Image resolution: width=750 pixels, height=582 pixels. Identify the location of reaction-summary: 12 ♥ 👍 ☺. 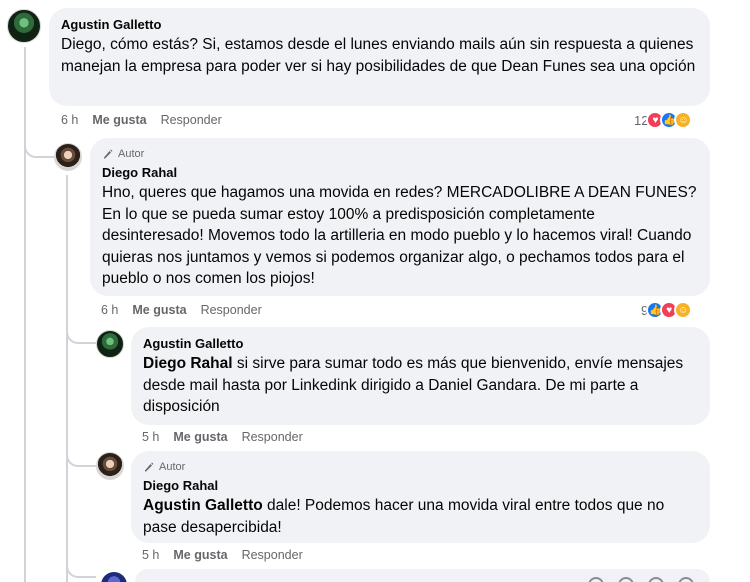
(663, 120).